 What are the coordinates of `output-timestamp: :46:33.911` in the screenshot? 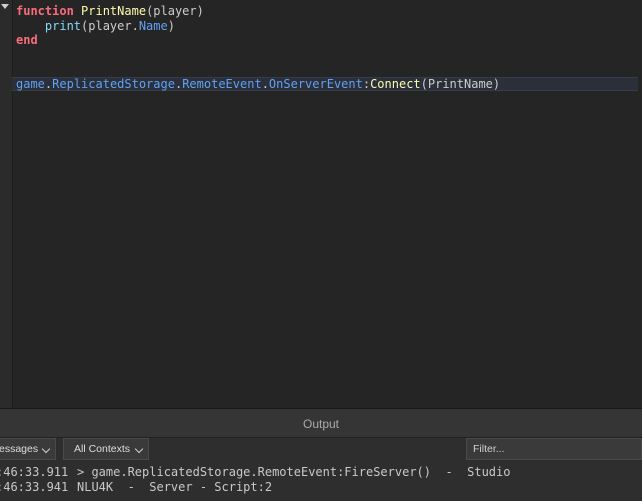 It's located at (34, 472).